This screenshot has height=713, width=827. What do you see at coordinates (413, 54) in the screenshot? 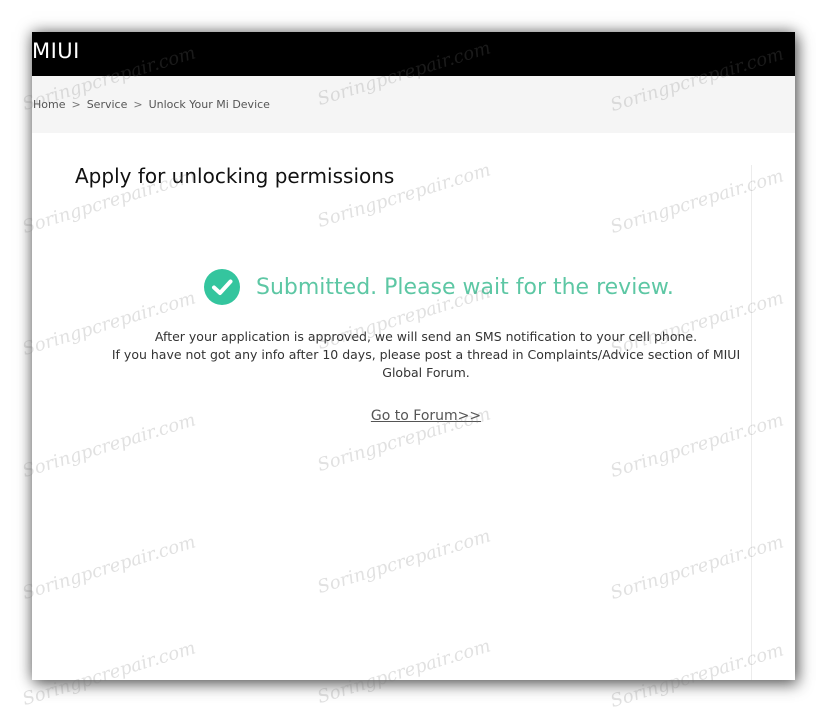
I see `top-header-bar: MIUI` at bounding box center [413, 54].